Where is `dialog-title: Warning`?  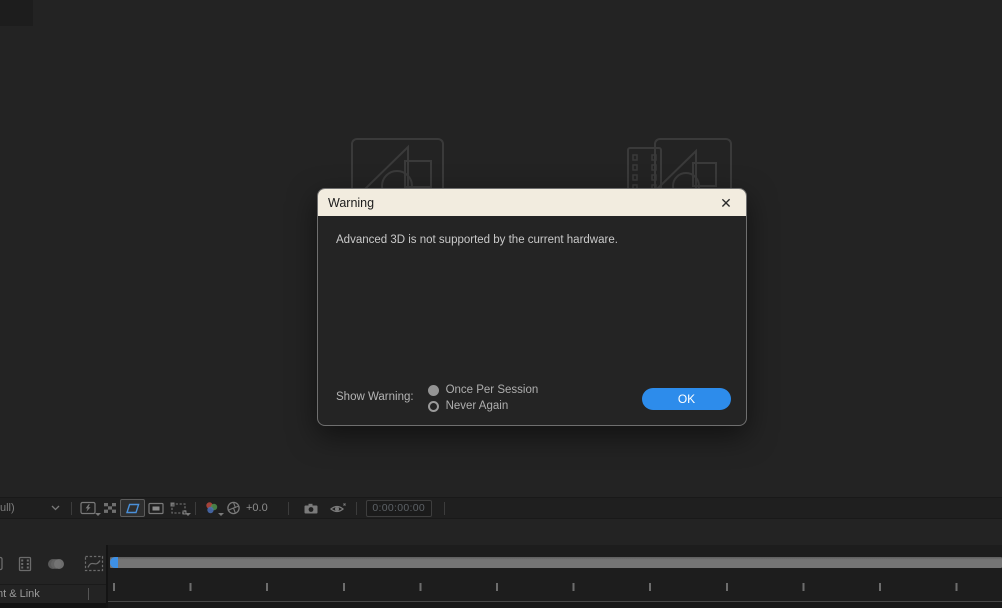
dialog-title: Warning is located at coordinates (351, 202).